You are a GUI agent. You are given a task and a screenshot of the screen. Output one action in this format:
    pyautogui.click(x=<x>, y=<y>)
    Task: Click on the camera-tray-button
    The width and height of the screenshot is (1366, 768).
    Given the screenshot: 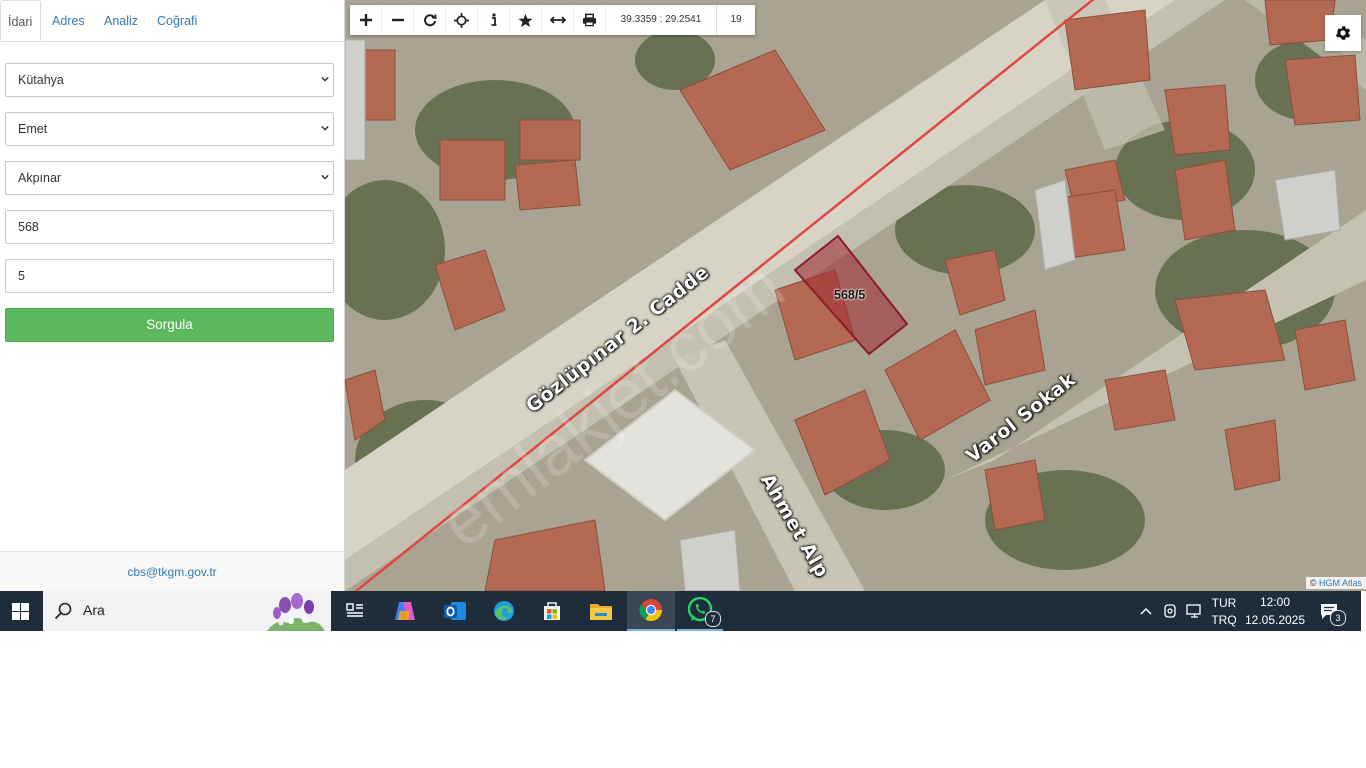 What is the action you would take?
    pyautogui.click(x=1170, y=611)
    